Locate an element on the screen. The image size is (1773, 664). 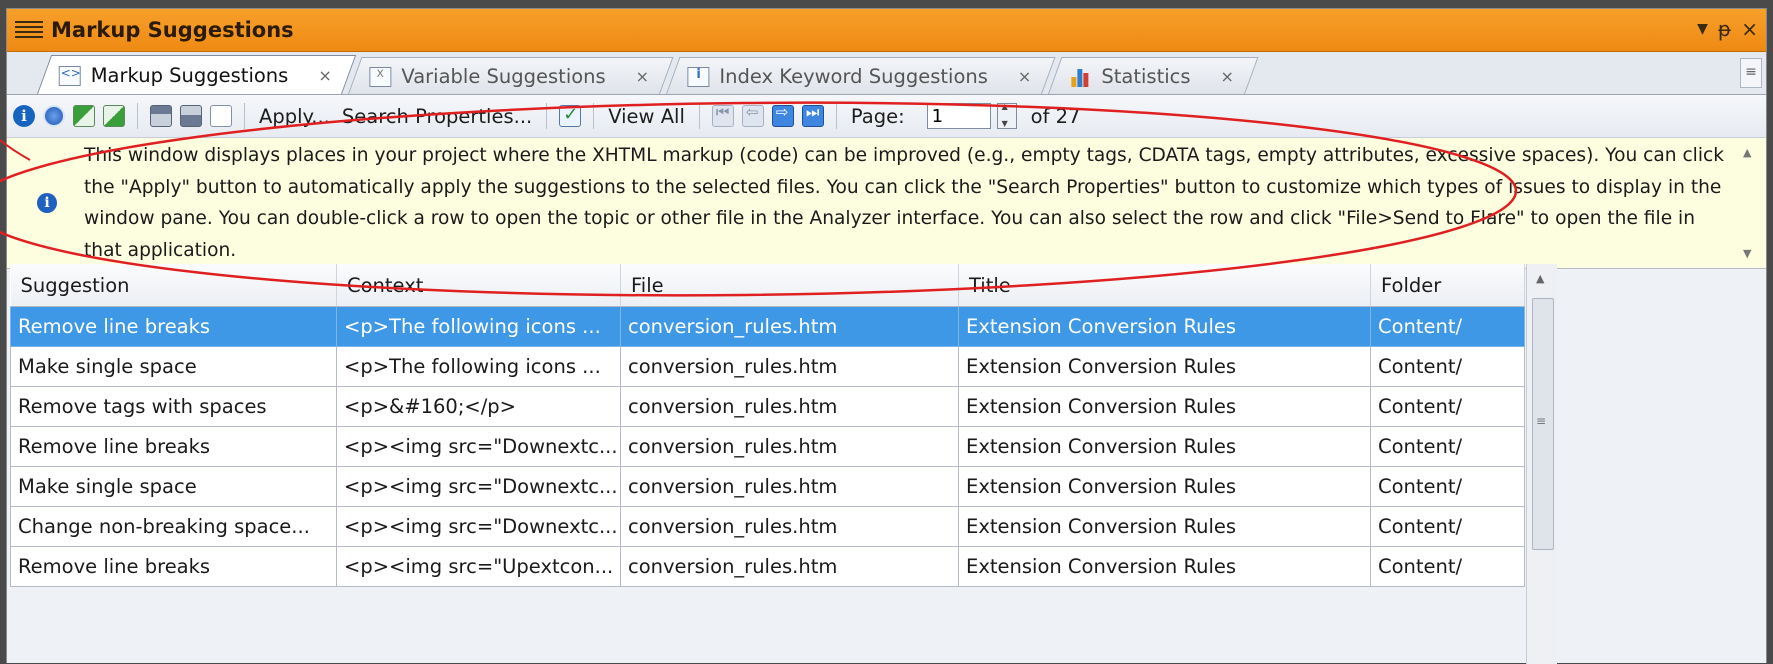
tab-variable-suggestions: Variable Suggestions × is located at coordinates (511, 75).